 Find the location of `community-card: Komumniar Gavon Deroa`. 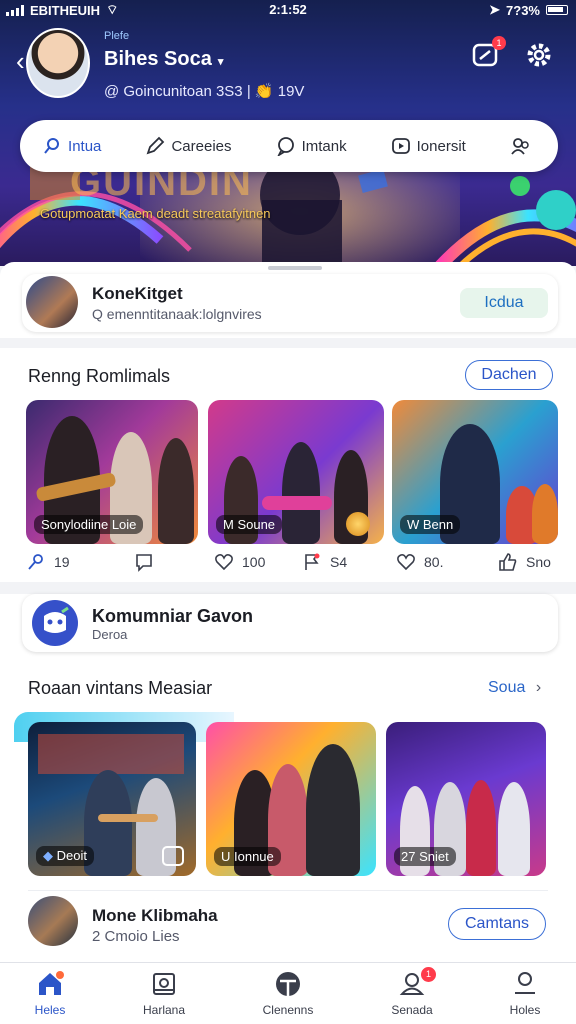

community-card: Komumniar Gavon Deroa is located at coordinates (290, 623).